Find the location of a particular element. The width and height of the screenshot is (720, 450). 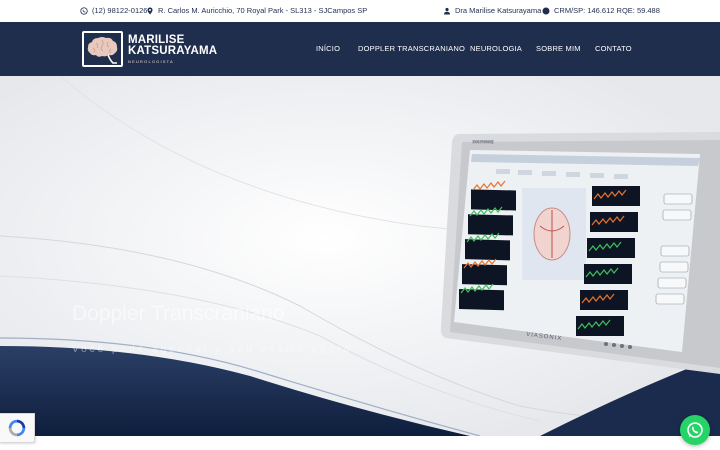

hero-subtitle: Você pode agendar o seu exame agora is located at coordinates (212, 349).